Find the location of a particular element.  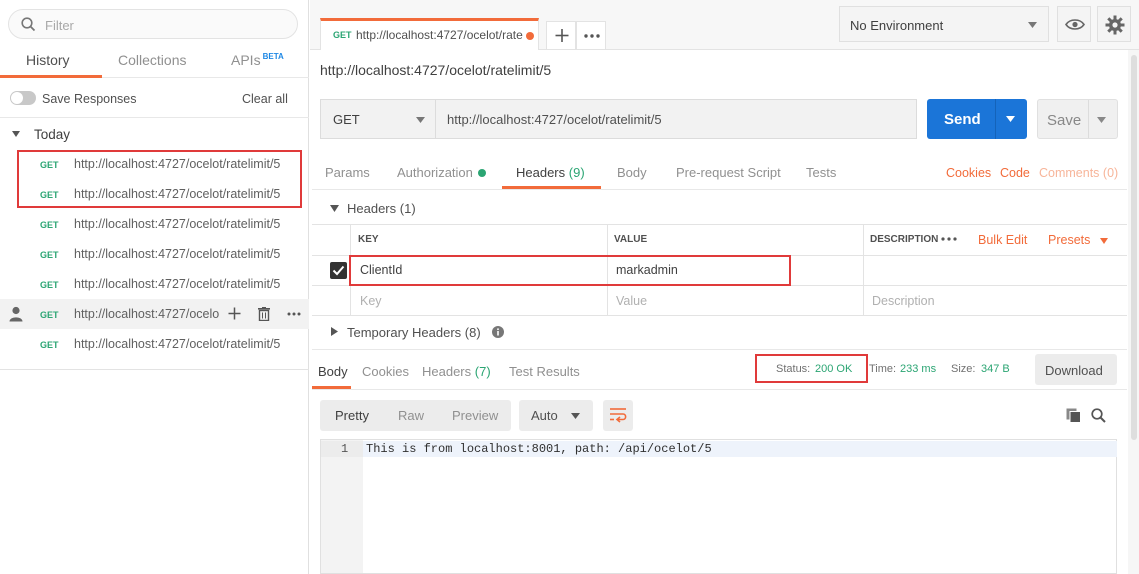

response-tab-headers: Headers (7) is located at coordinates (456, 371).